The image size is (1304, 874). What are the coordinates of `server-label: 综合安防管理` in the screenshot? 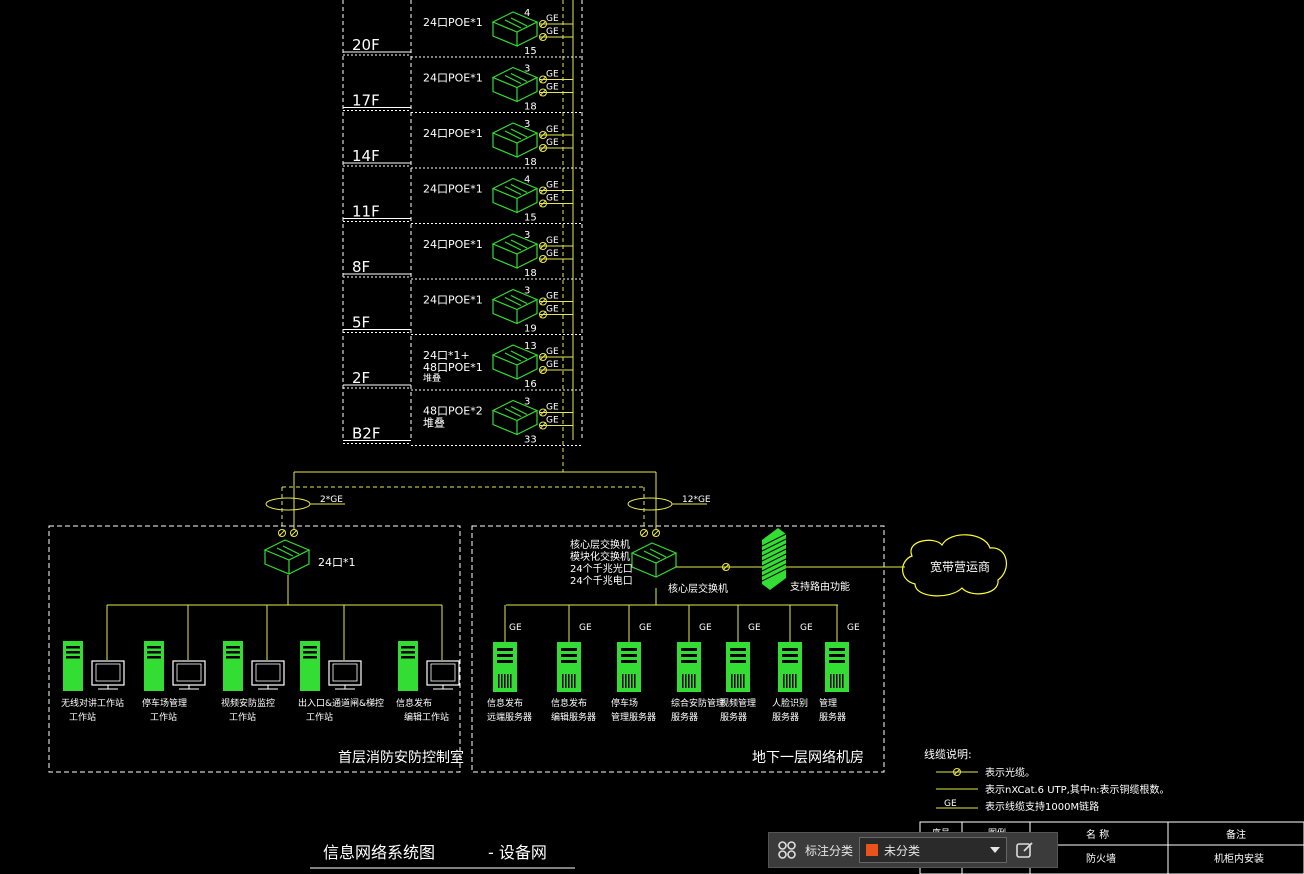 It's located at (698, 703).